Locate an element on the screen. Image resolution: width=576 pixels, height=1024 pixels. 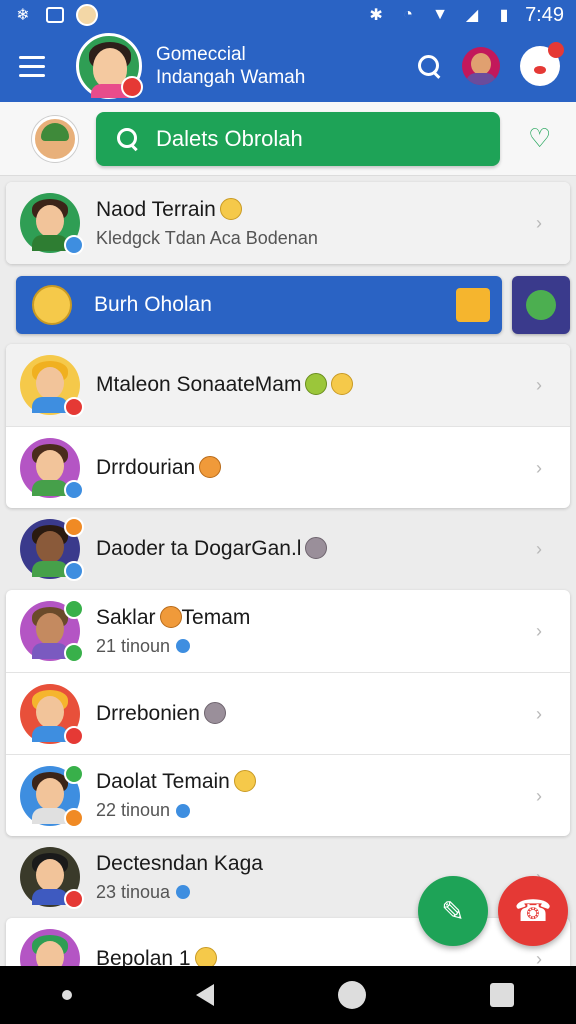
chat-name: Naod Terrain is located at coordinates (156, 209).